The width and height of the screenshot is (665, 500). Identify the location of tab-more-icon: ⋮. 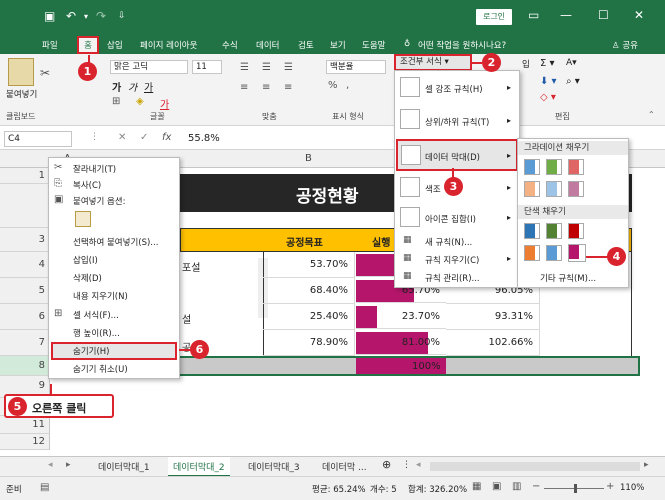
(406, 465).